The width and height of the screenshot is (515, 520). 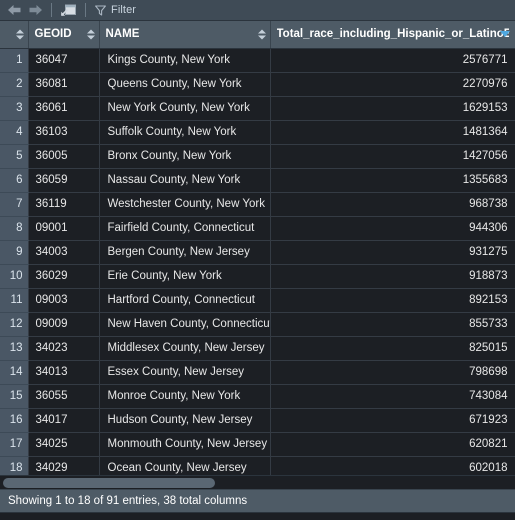 What do you see at coordinates (392, 180) in the screenshot?
I see `total-race-cell: 1355683` at bounding box center [392, 180].